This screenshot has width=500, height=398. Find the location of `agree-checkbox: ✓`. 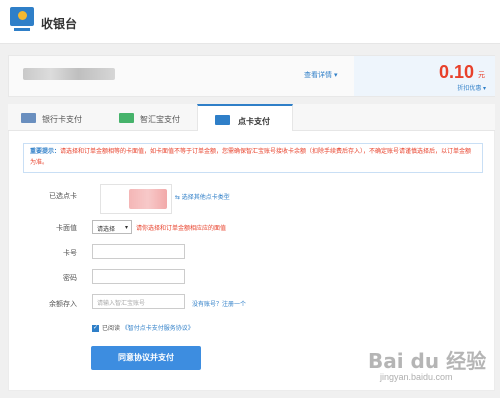

agree-checkbox: ✓ is located at coordinates (95, 328).